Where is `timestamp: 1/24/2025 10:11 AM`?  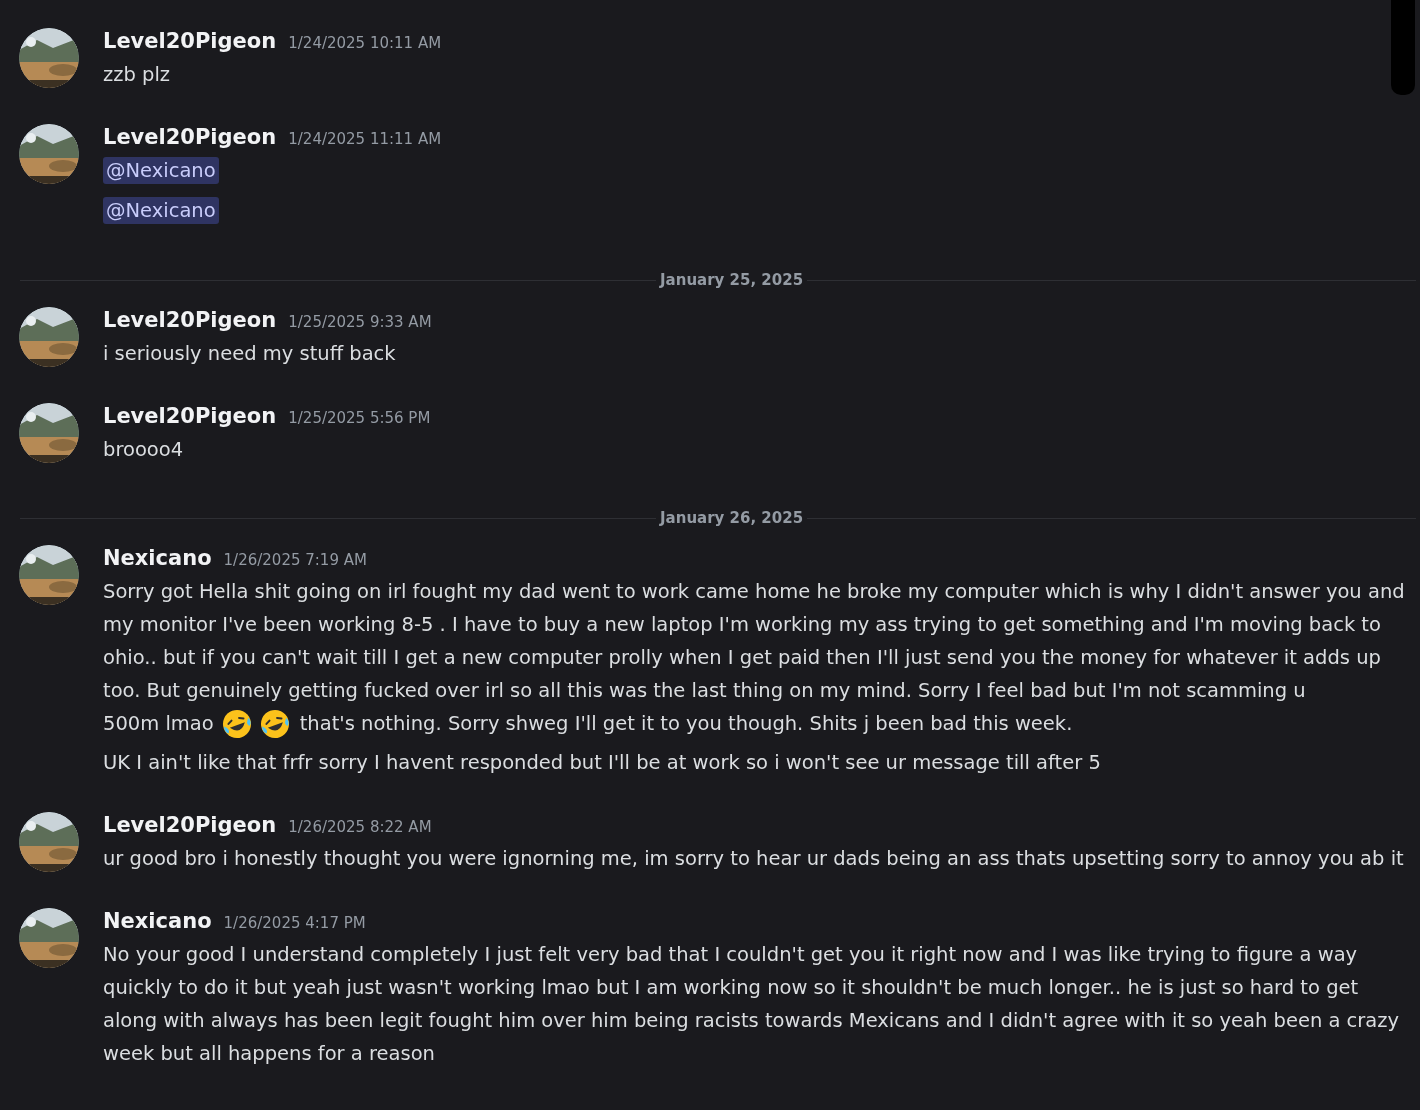 timestamp: 1/24/2025 10:11 AM is located at coordinates (365, 43).